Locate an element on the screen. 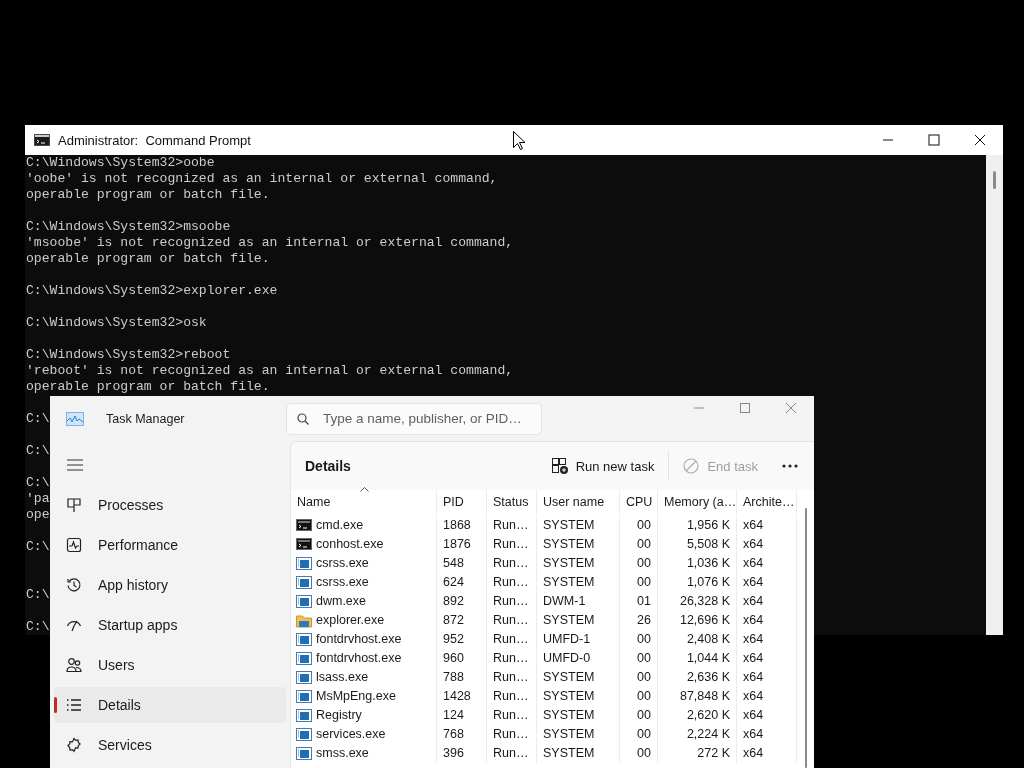  console-line: C:\Windows\System32>reboot is located at coordinates (128, 355).